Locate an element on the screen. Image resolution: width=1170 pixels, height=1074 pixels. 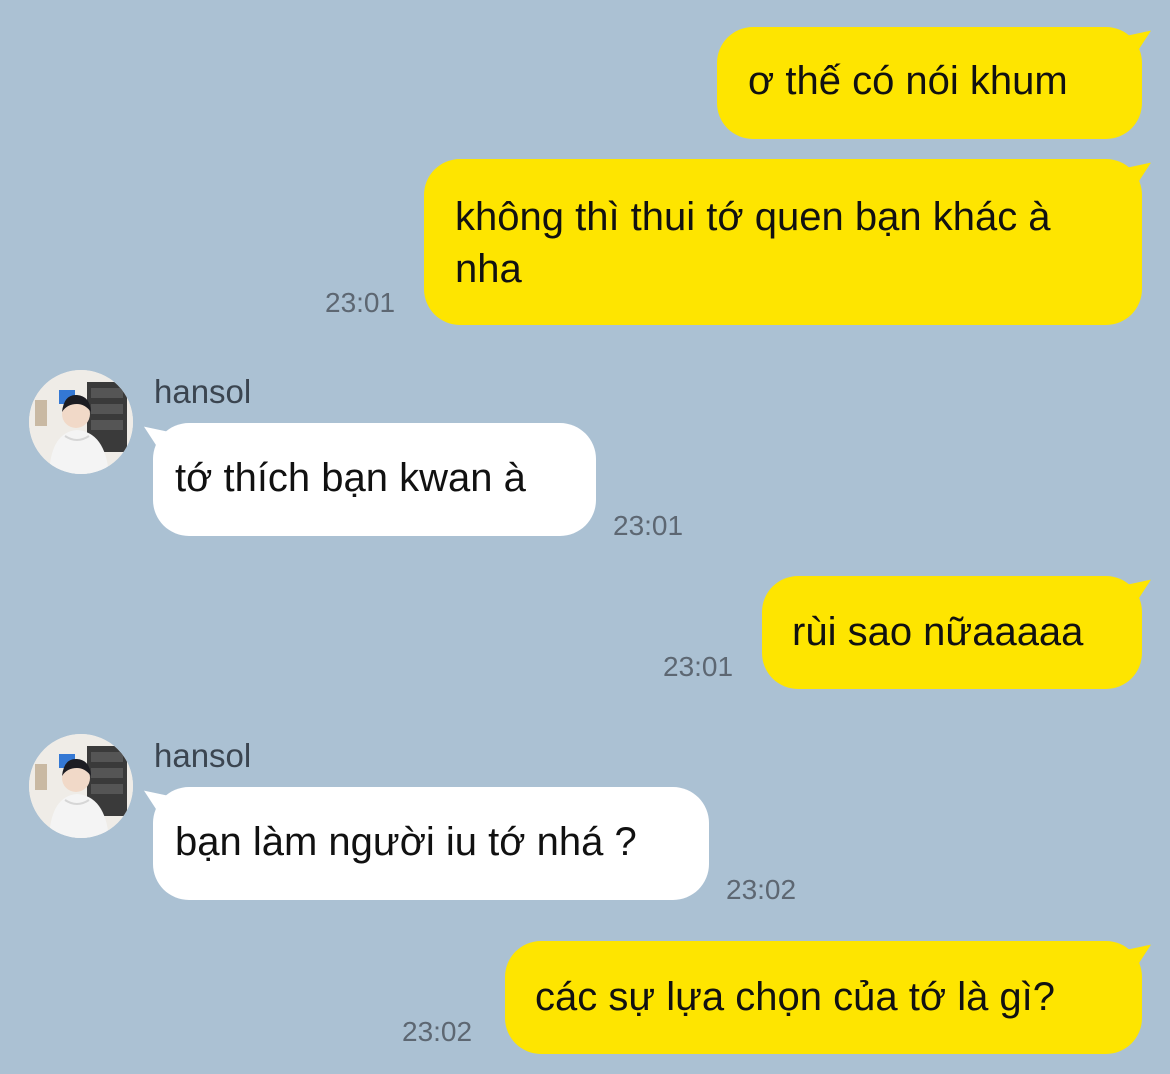
my-message-bubble: không thì thui tớ quen bạn khác à nha is located at coordinates (783, 242).